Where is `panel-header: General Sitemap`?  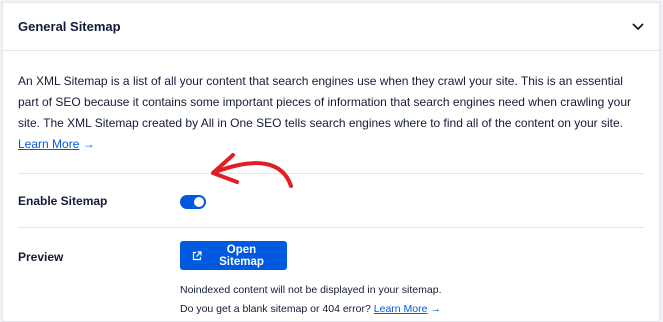
panel-header: General Sitemap is located at coordinates (331, 27).